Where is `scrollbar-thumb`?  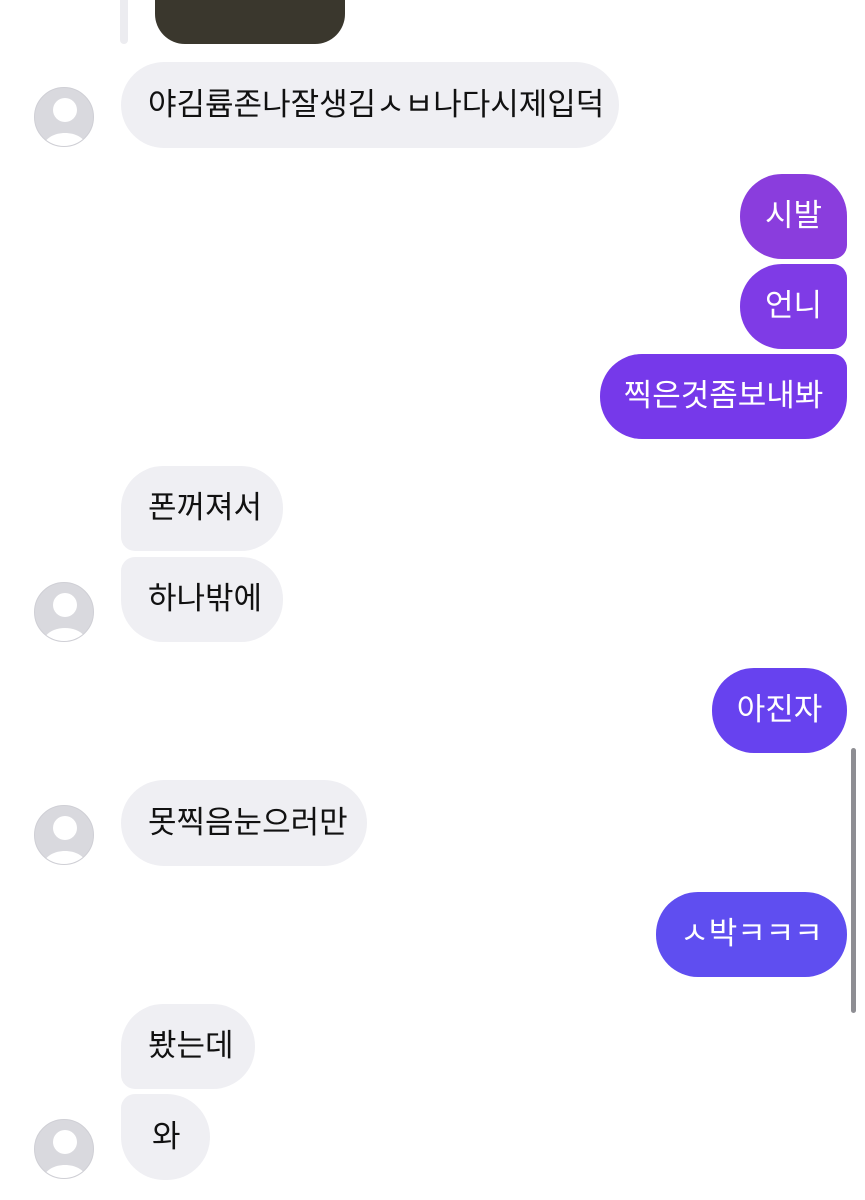 scrollbar-thumb is located at coordinates (853, 880).